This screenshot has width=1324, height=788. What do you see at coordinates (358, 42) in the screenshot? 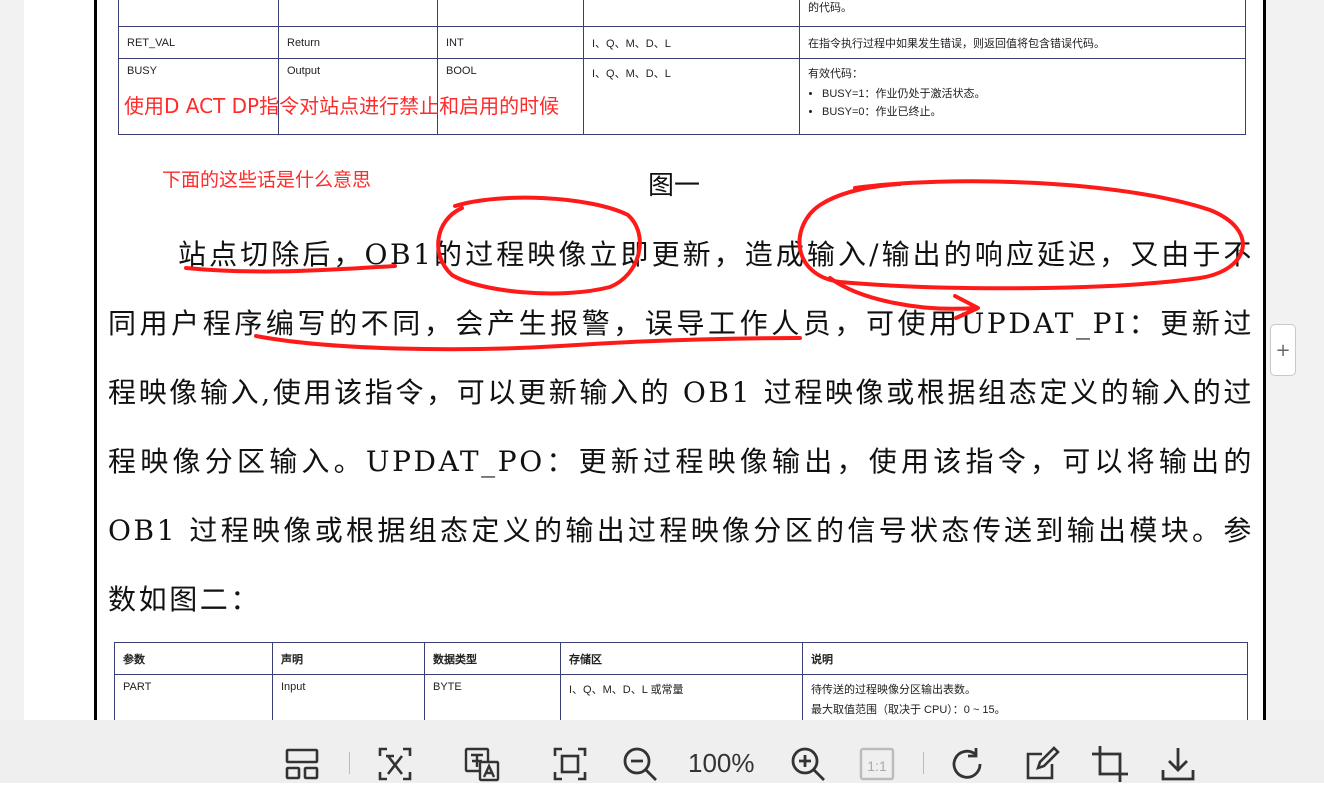
I see `table-cell: Return` at bounding box center [358, 42].